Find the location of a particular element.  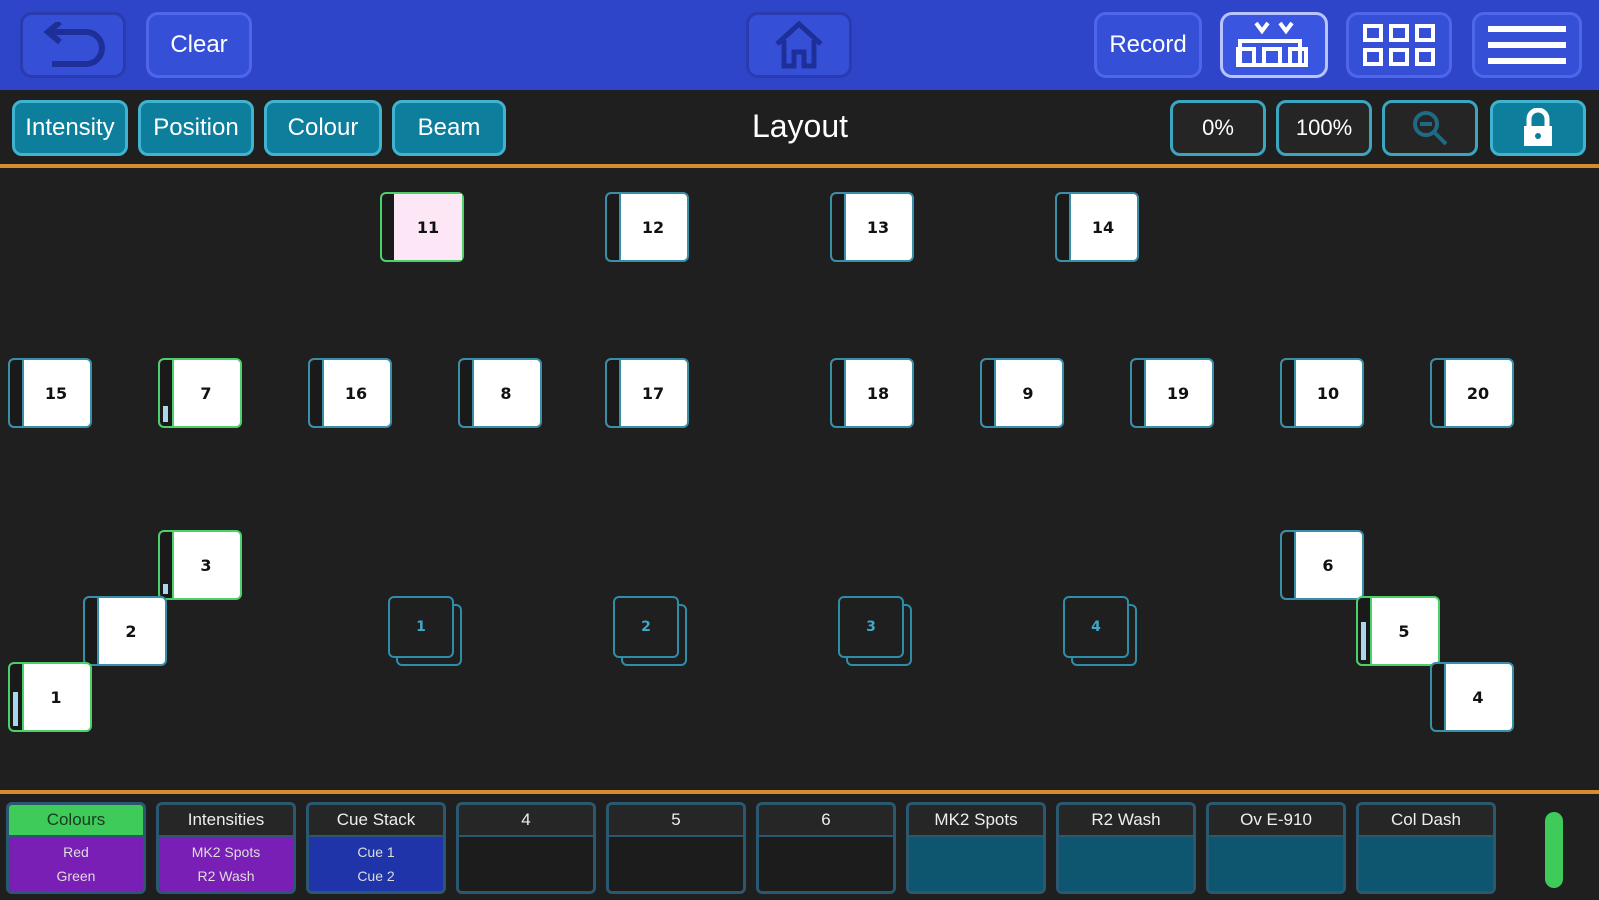

playback-cue-stack: Cue Stack Cue 1 Cue 2 is located at coordinates (376, 848).